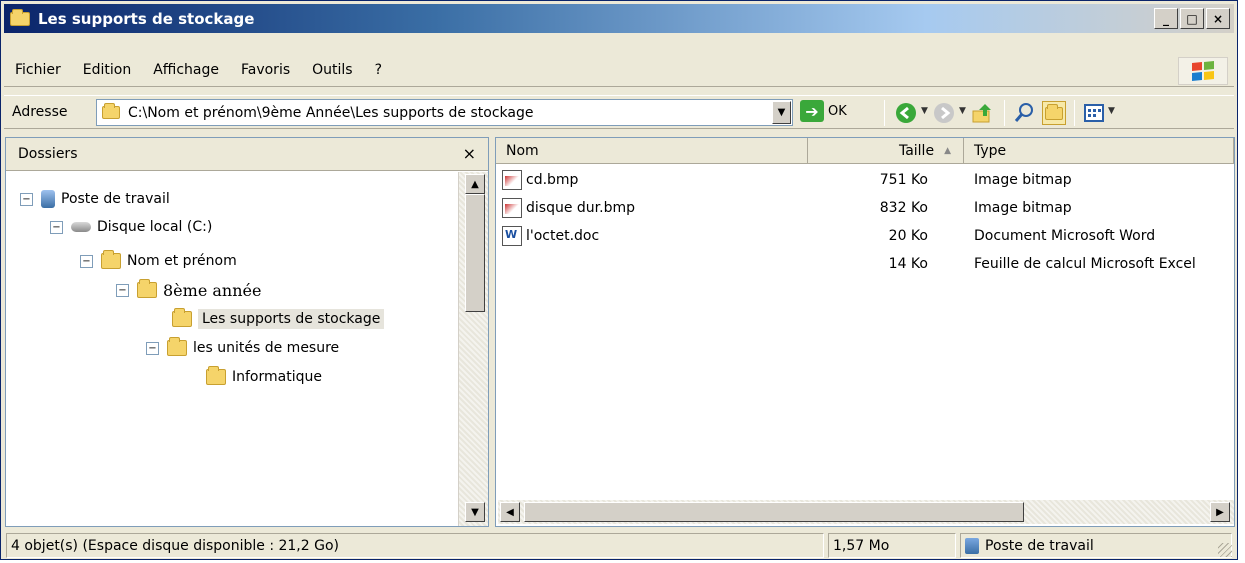 Image resolution: width=1245 pixels, height=563 pixels. I want to click on menu-outils: Outils, so click(332, 70).